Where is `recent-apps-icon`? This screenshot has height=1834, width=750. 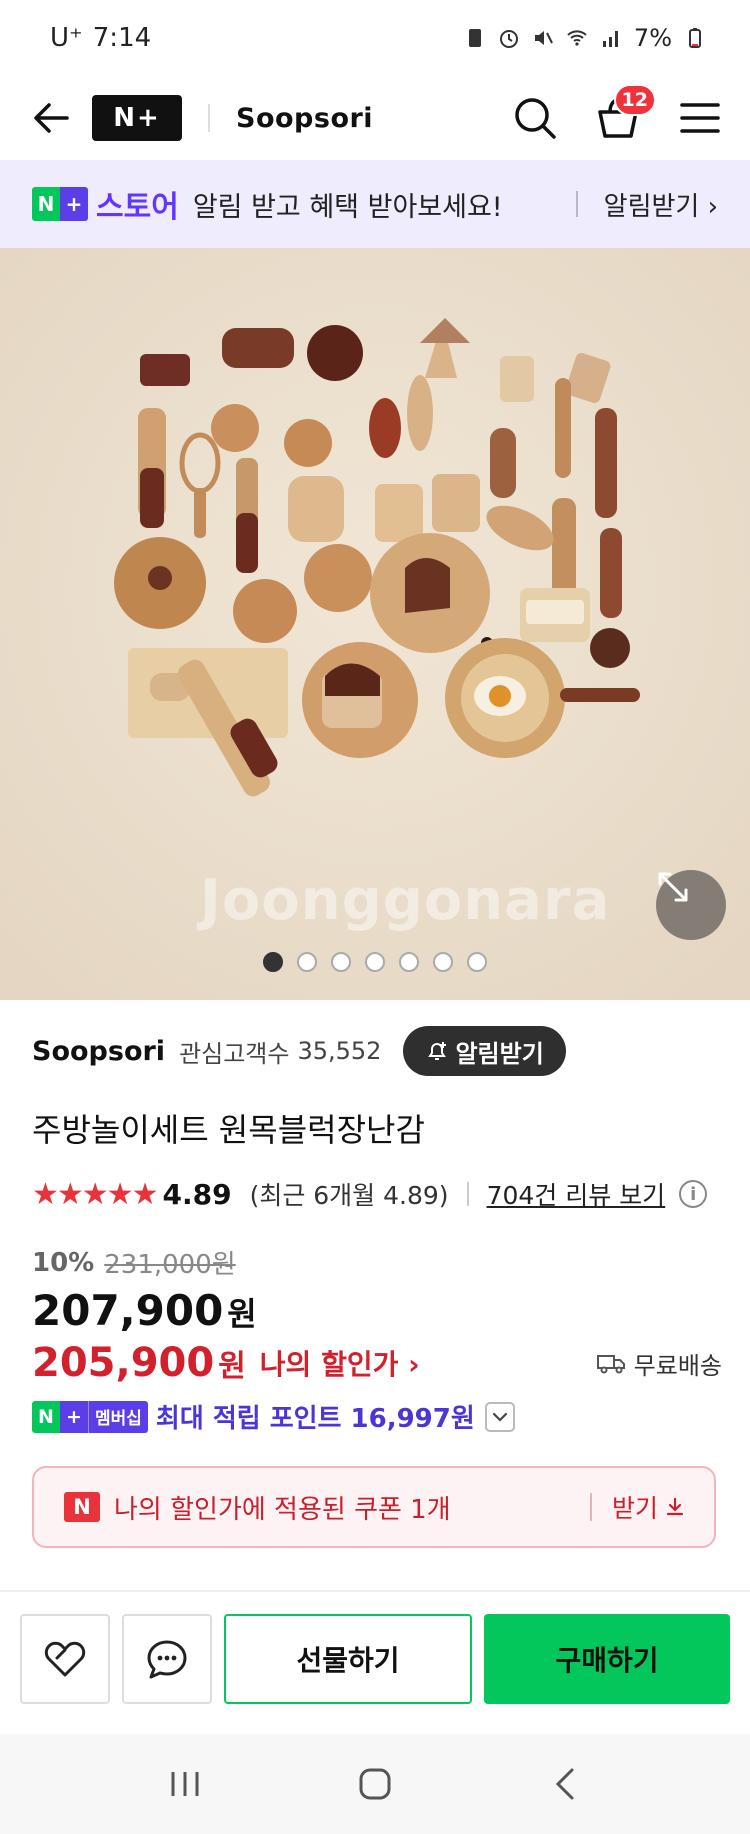
recent-apps-icon is located at coordinates (185, 1784).